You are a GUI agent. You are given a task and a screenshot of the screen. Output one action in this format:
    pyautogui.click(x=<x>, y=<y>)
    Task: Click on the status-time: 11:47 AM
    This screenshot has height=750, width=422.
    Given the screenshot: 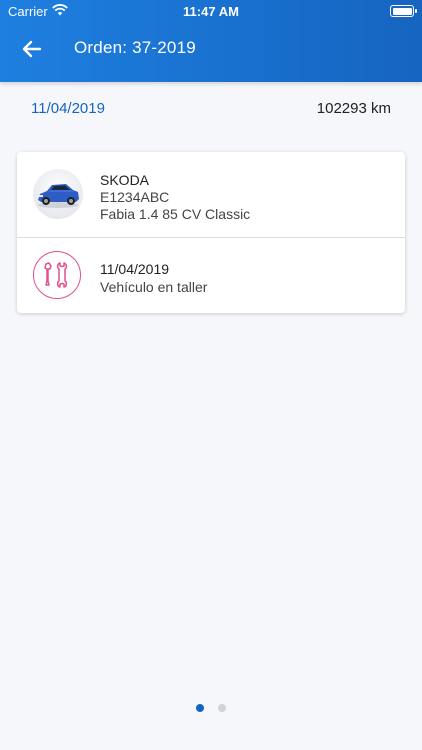 What is the action you would take?
    pyautogui.click(x=211, y=11)
    